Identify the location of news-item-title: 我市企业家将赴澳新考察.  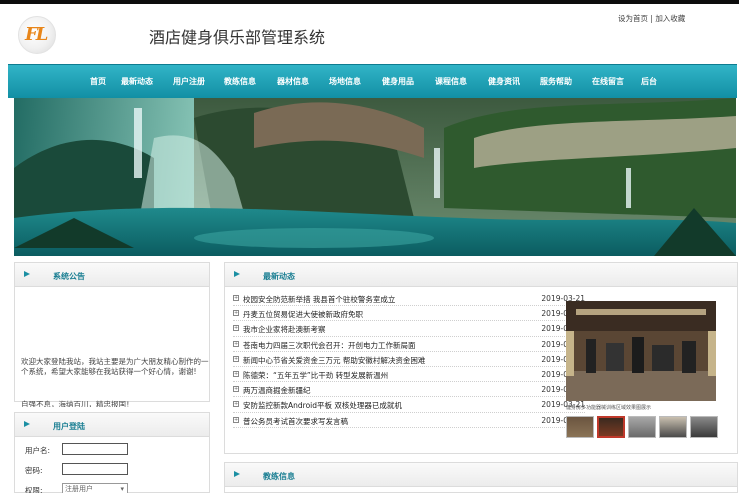
(373, 329).